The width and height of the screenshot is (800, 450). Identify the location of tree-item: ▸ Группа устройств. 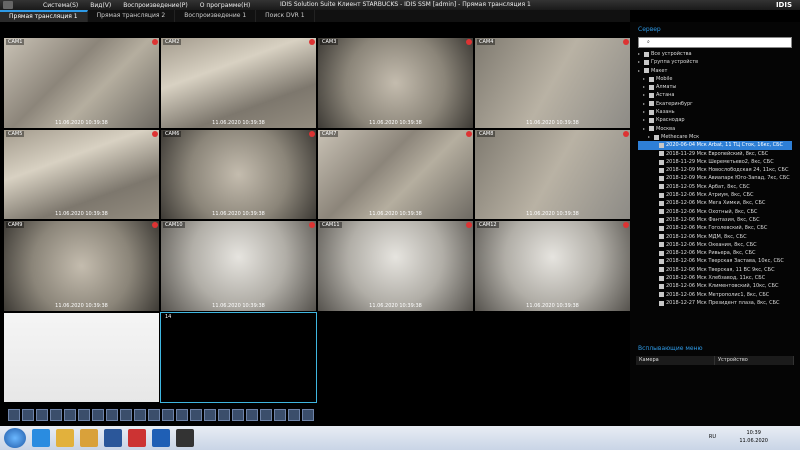
(715, 62).